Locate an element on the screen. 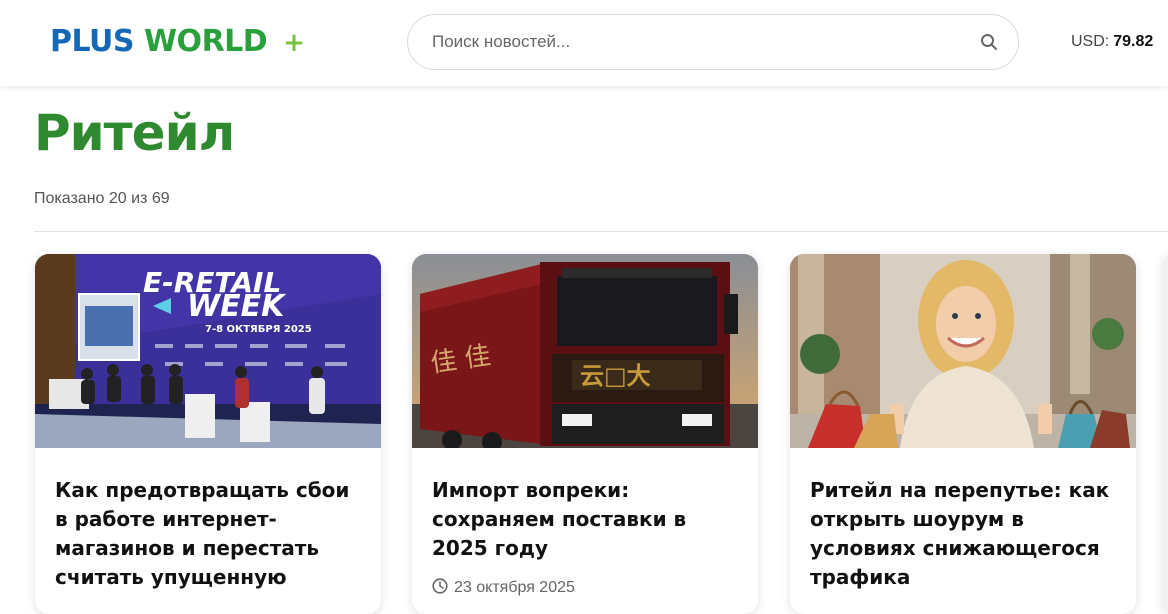 This screenshot has width=1168, height=614. banner-title-line2: WEEK is located at coordinates (237, 306).